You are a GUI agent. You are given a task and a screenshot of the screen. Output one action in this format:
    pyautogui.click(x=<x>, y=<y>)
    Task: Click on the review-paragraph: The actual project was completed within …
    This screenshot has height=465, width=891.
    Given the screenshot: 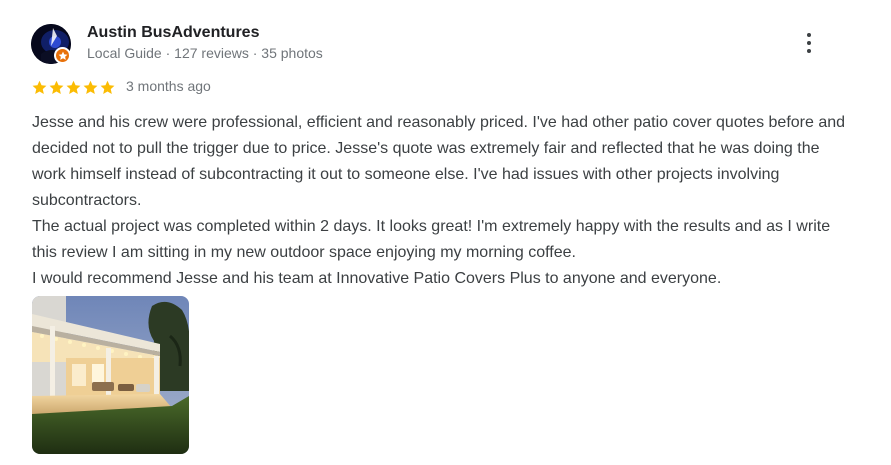 What is the action you would take?
    pyautogui.click(x=431, y=239)
    